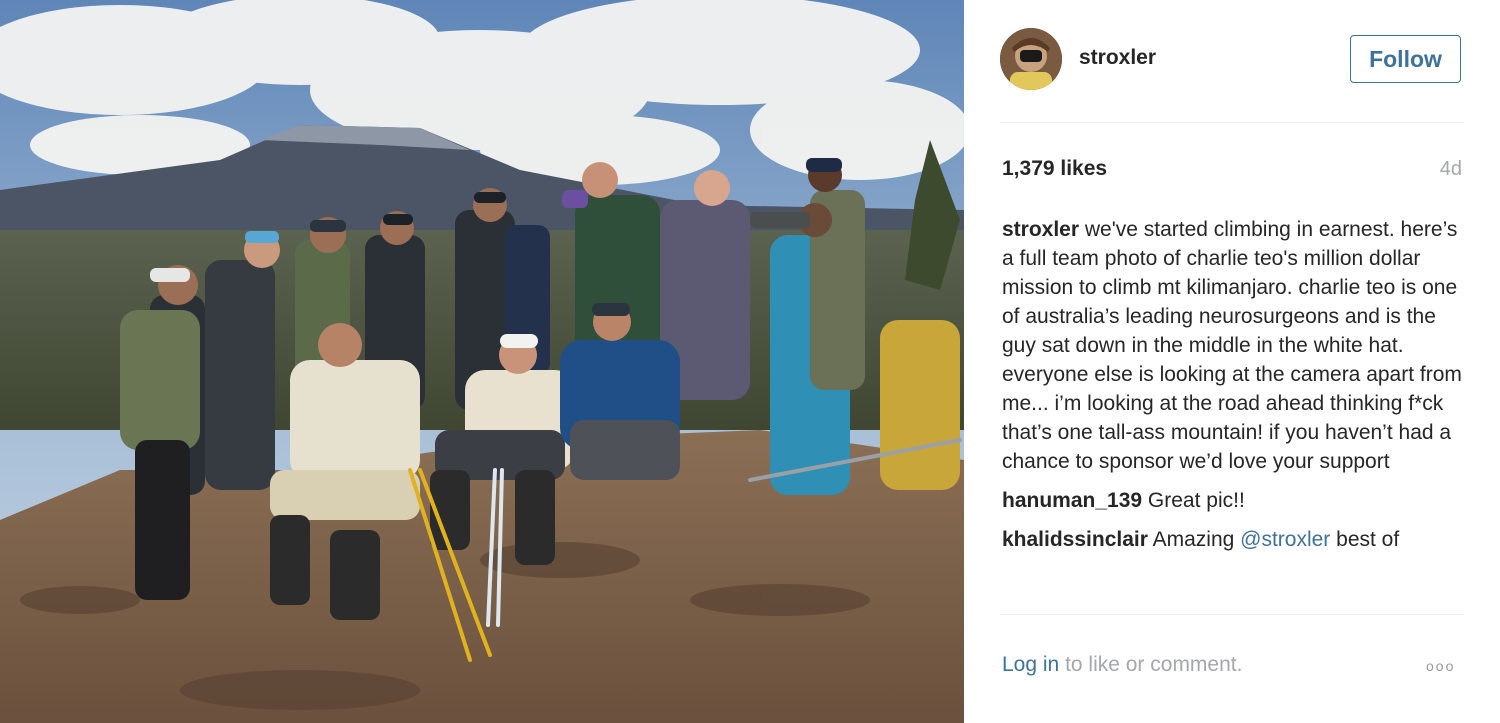 The width and height of the screenshot is (1500, 723). I want to click on comment-item: hanuman_139 Great pic!!, so click(1232, 500).